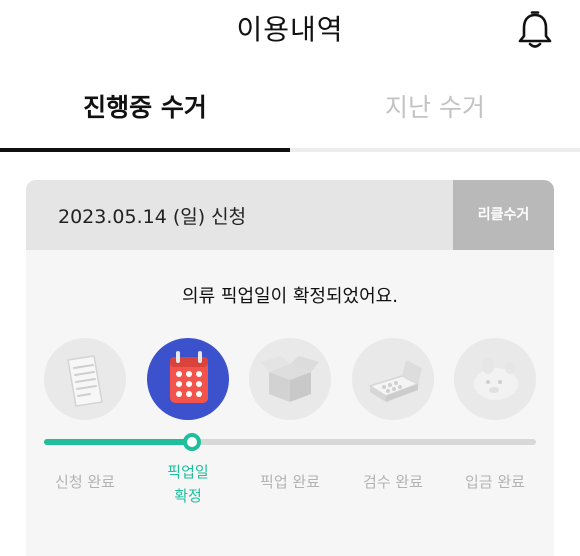 Image resolution: width=580 pixels, height=556 pixels. What do you see at coordinates (535, 30) in the screenshot?
I see `bell-icon` at bounding box center [535, 30].